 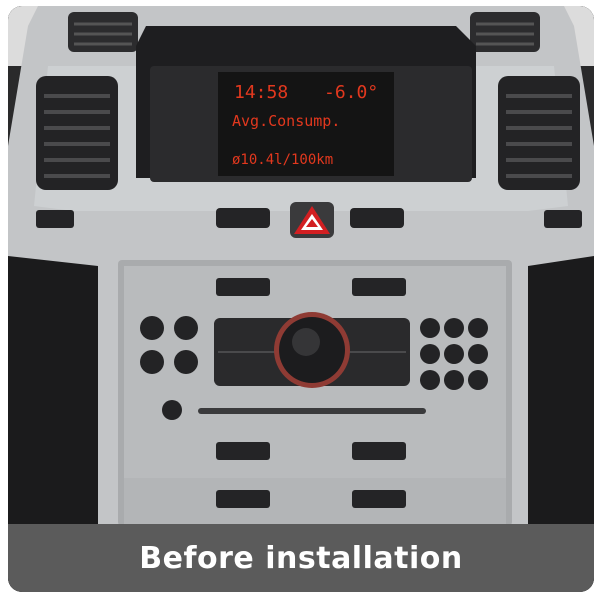 I want to click on caption-bar: Before installation, so click(x=301, y=558).